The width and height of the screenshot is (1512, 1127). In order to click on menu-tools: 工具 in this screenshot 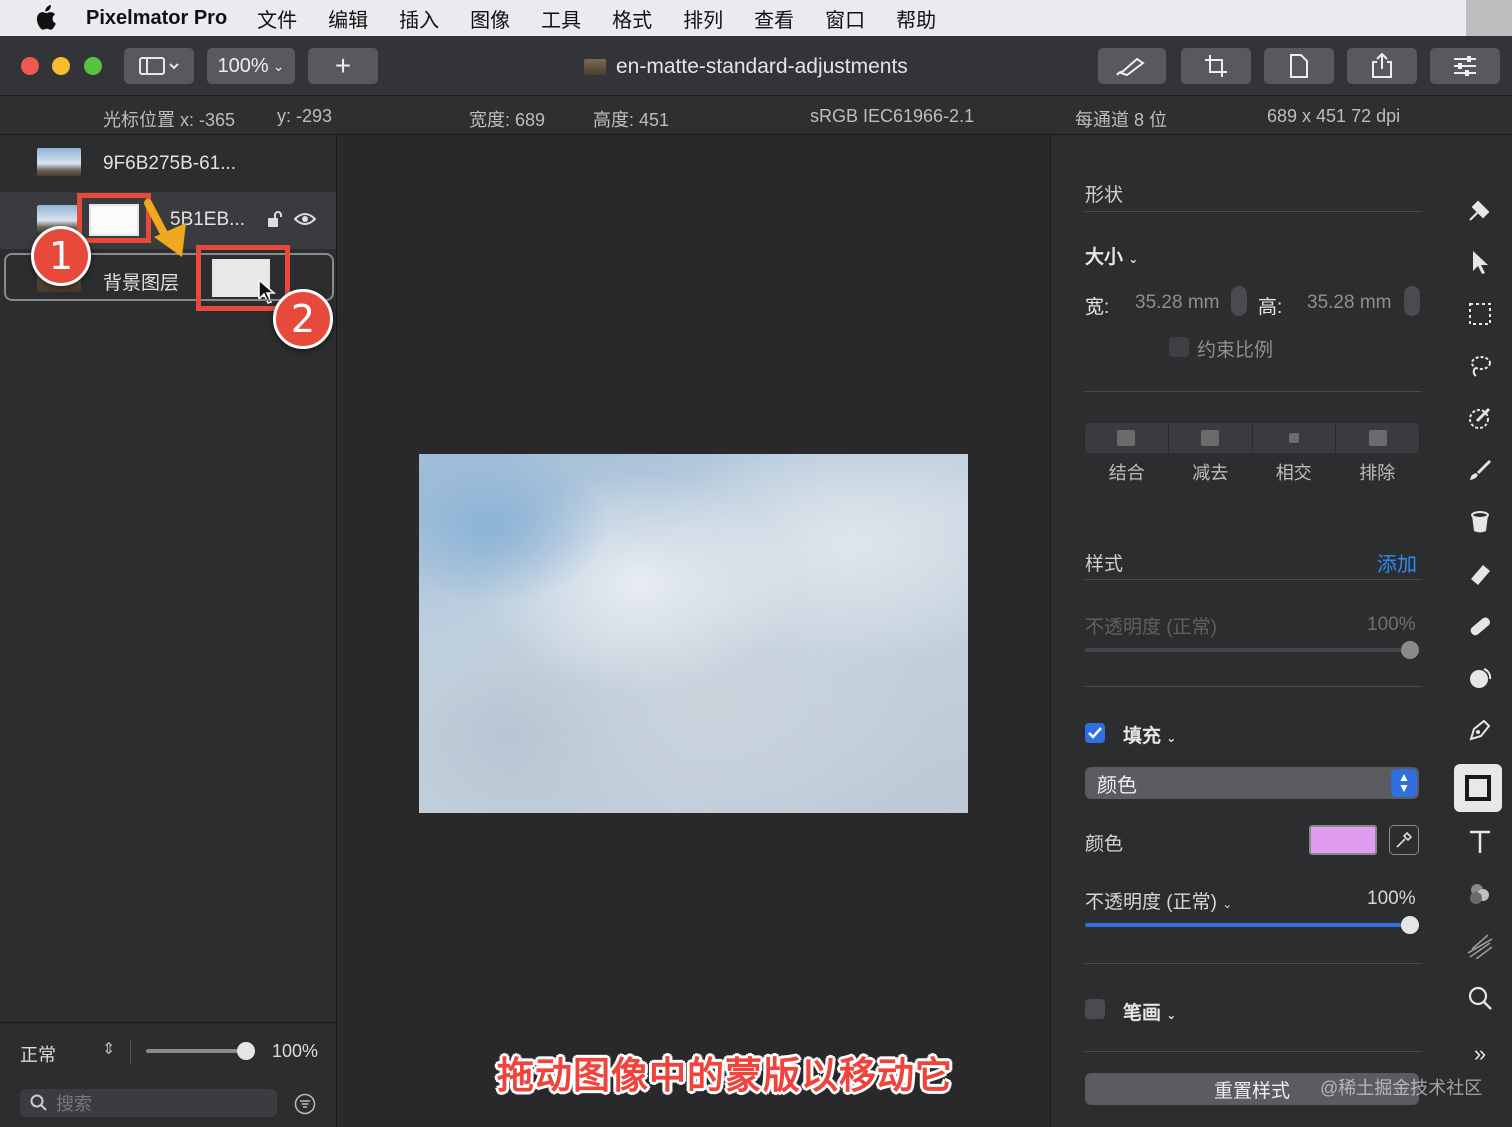, I will do `click(561, 18)`.